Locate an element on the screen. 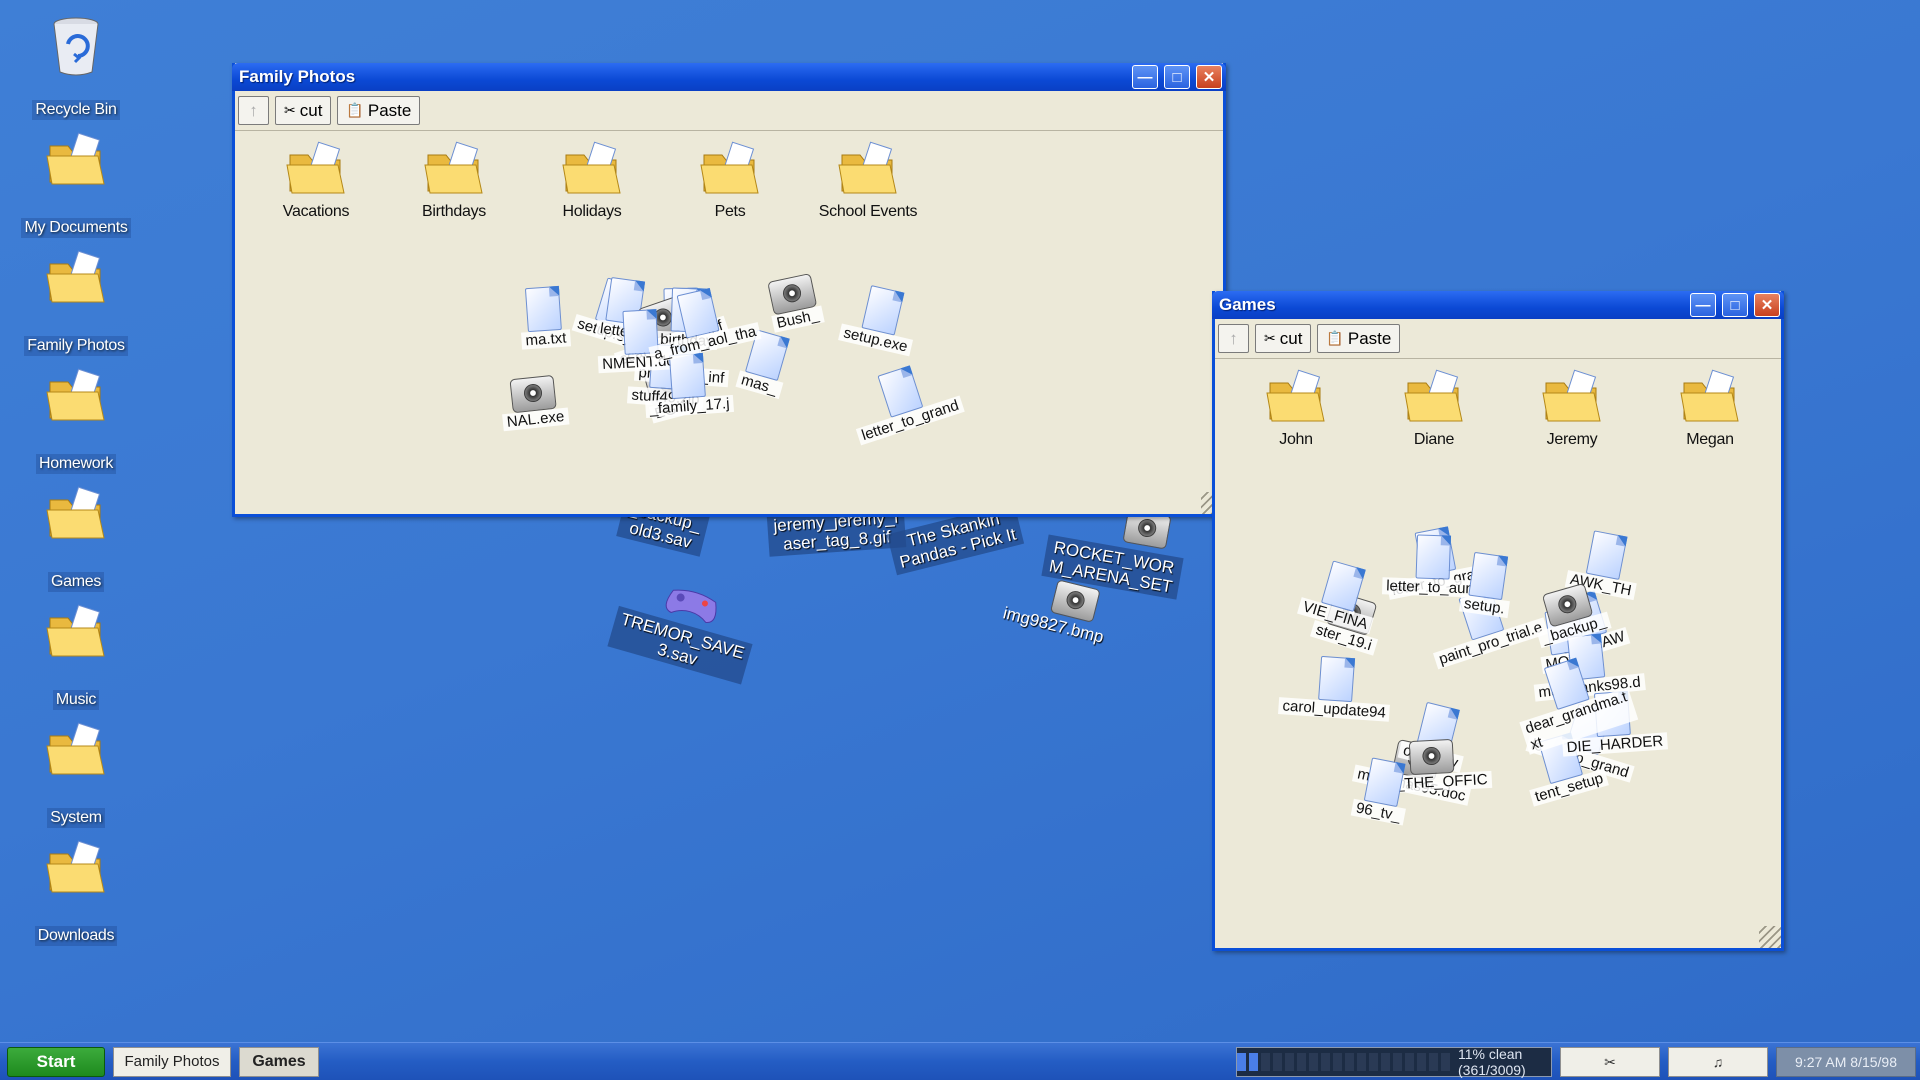  folder-diane: Diane is located at coordinates (1434, 409).